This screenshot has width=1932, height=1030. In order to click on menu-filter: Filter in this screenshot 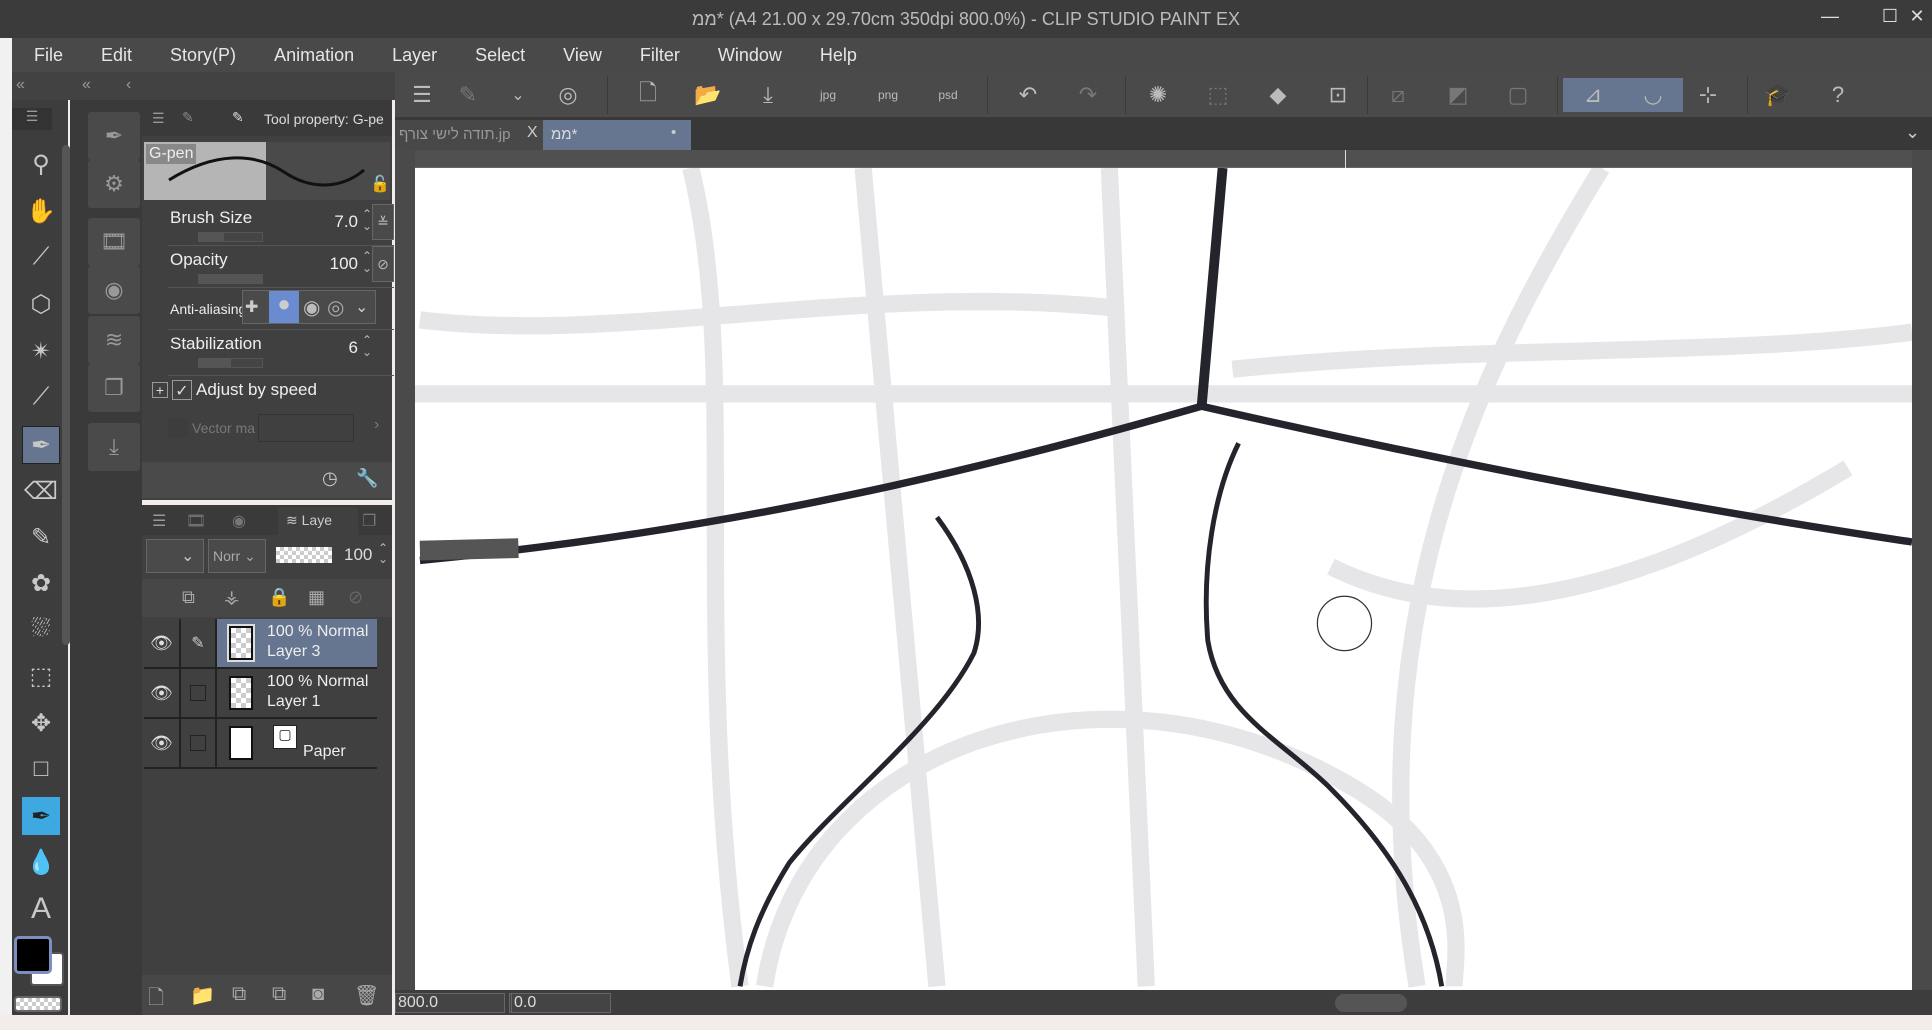, I will do `click(657, 55)`.